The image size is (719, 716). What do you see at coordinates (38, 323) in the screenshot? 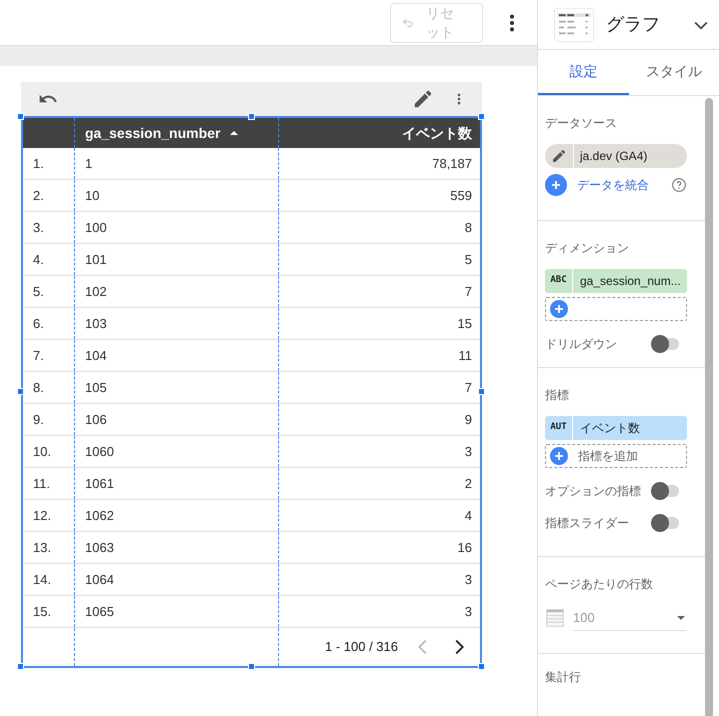
I see `row-number: 6.` at bounding box center [38, 323].